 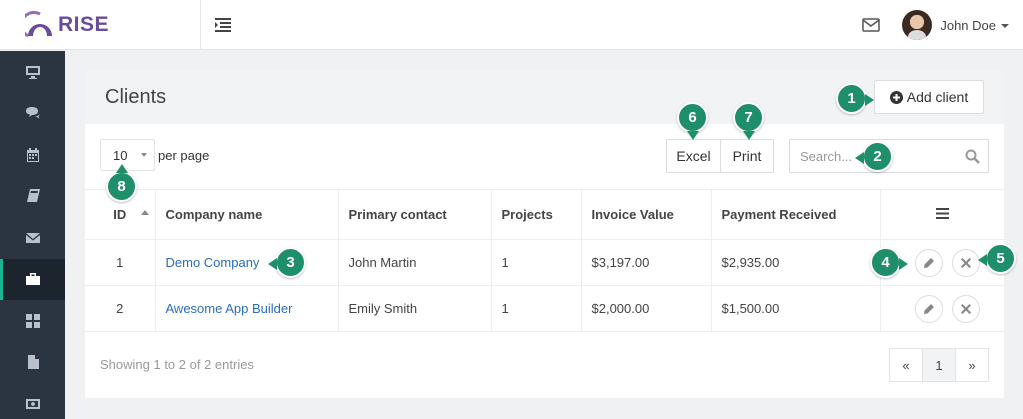 What do you see at coordinates (747, 156) in the screenshot?
I see `print-button: Print` at bounding box center [747, 156].